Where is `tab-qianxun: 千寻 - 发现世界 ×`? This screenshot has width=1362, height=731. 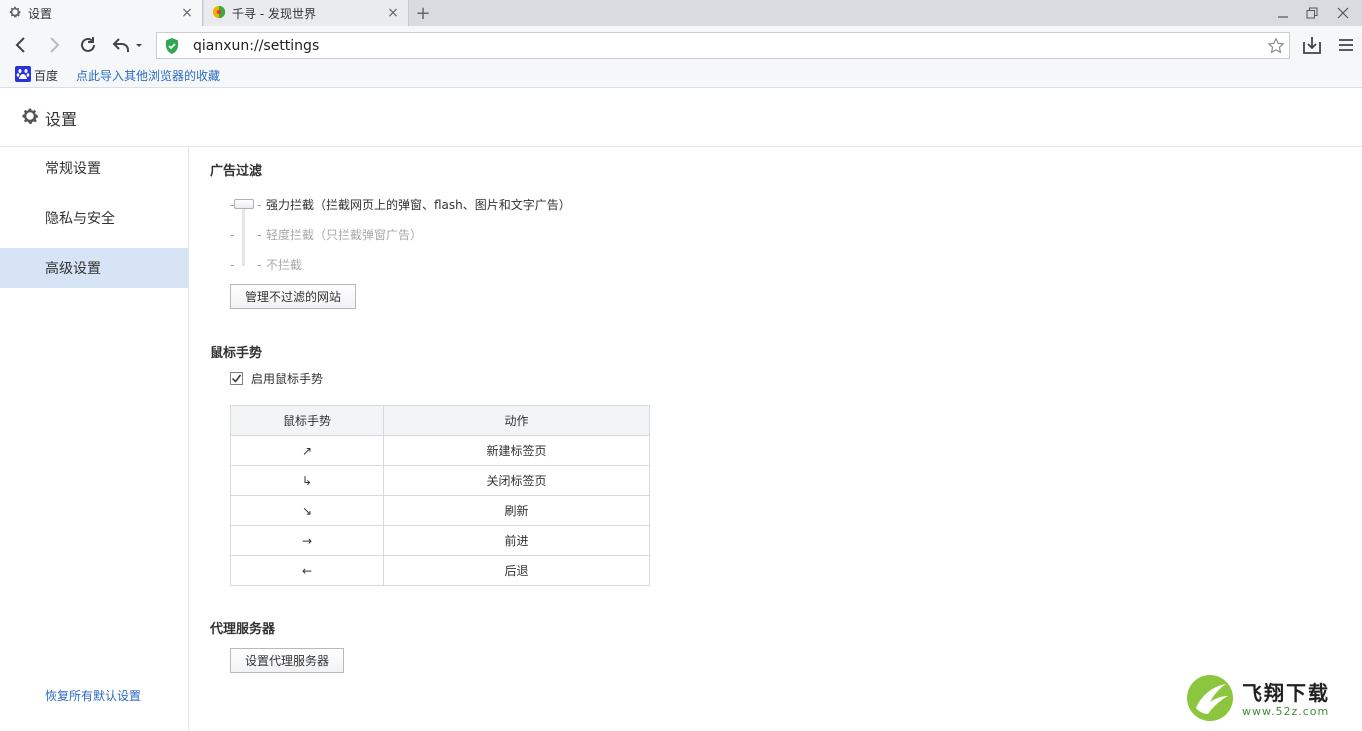
tab-qianxun: 千寻 - 发现世界 × is located at coordinates (306, 13).